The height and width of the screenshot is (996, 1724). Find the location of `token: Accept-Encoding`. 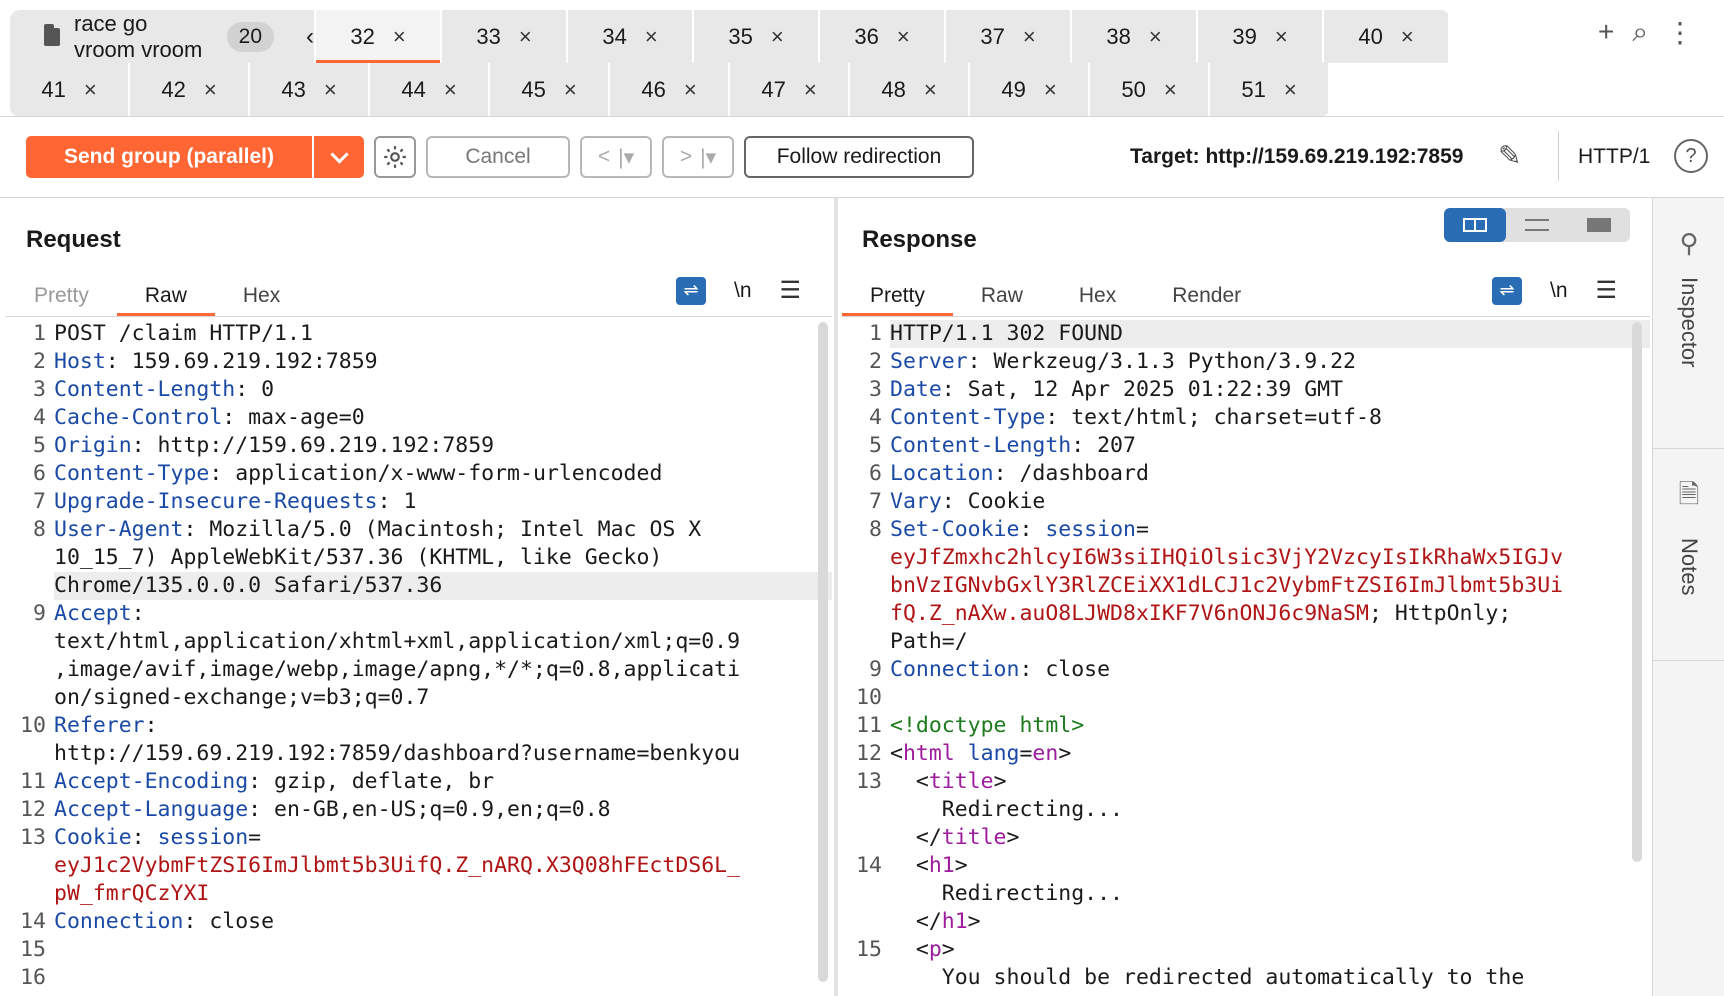

token: Accept-Encoding is located at coordinates (151, 781).